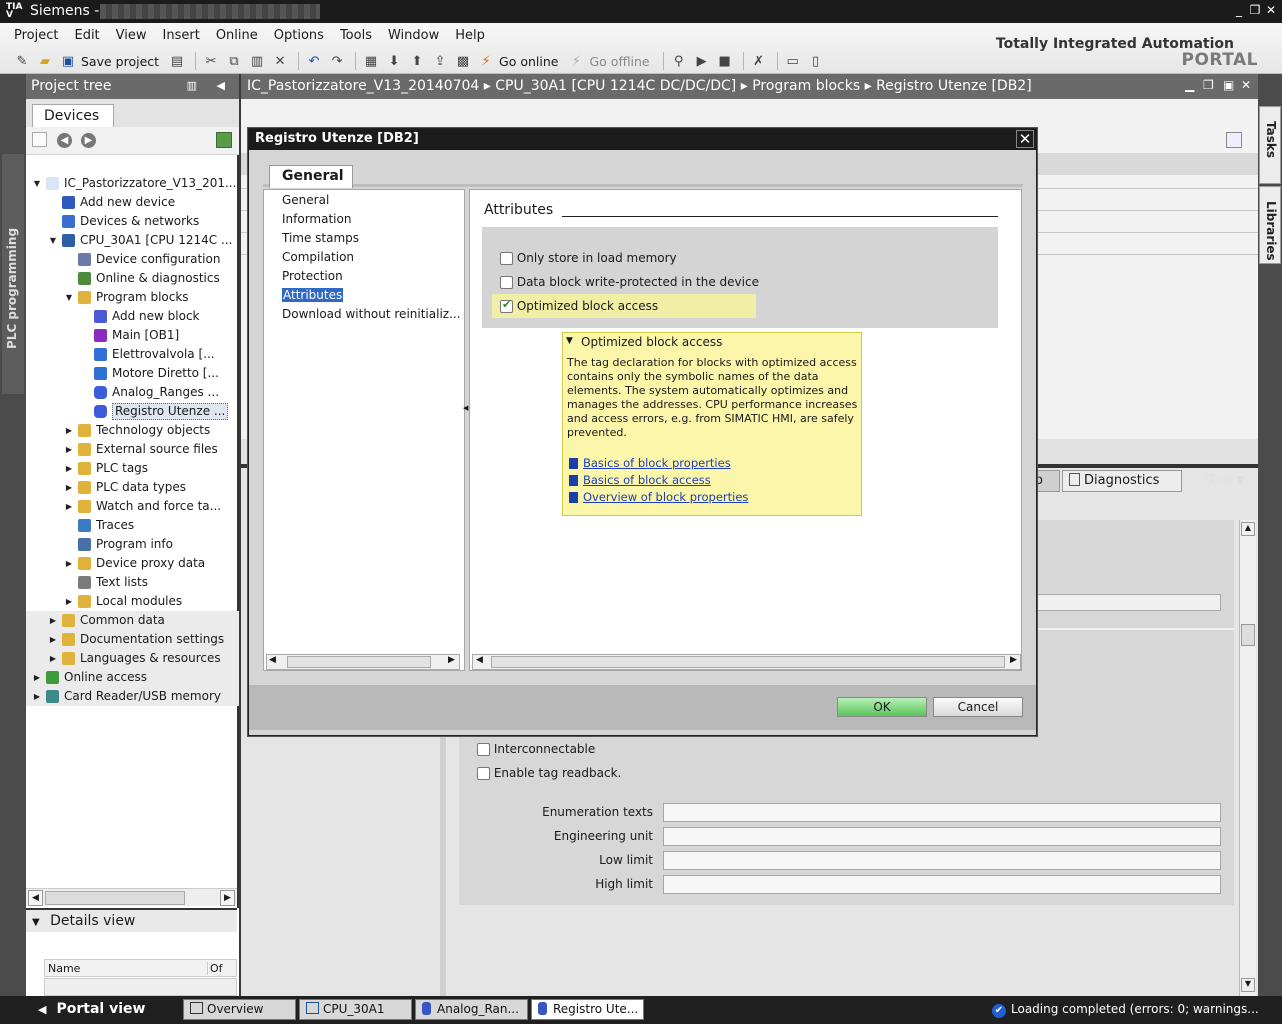 The image size is (1282, 1024). Describe the element at coordinates (413, 37) in the screenshot. I see `menu-window: Window` at that location.